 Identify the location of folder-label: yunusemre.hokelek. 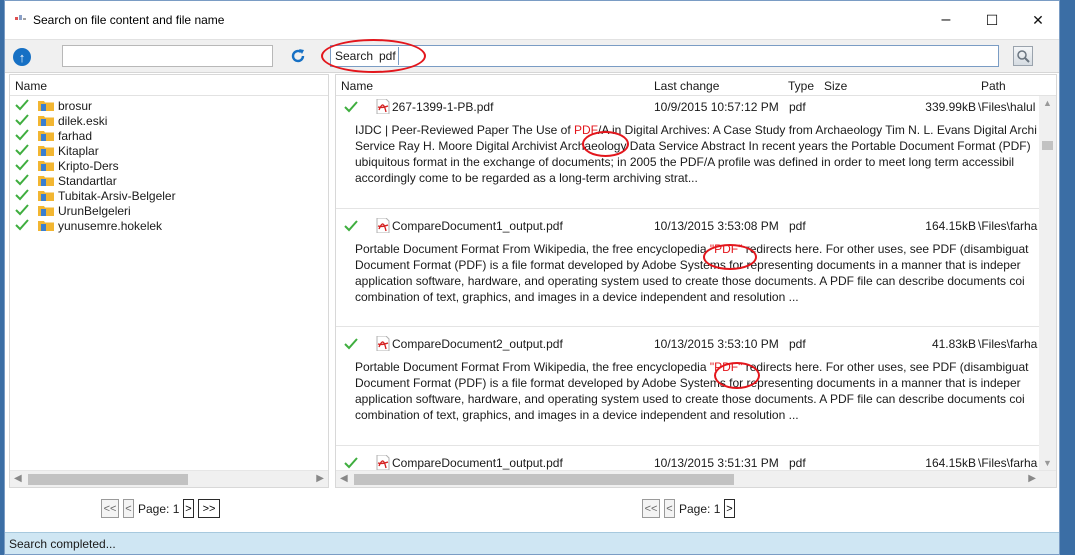
(110, 226).